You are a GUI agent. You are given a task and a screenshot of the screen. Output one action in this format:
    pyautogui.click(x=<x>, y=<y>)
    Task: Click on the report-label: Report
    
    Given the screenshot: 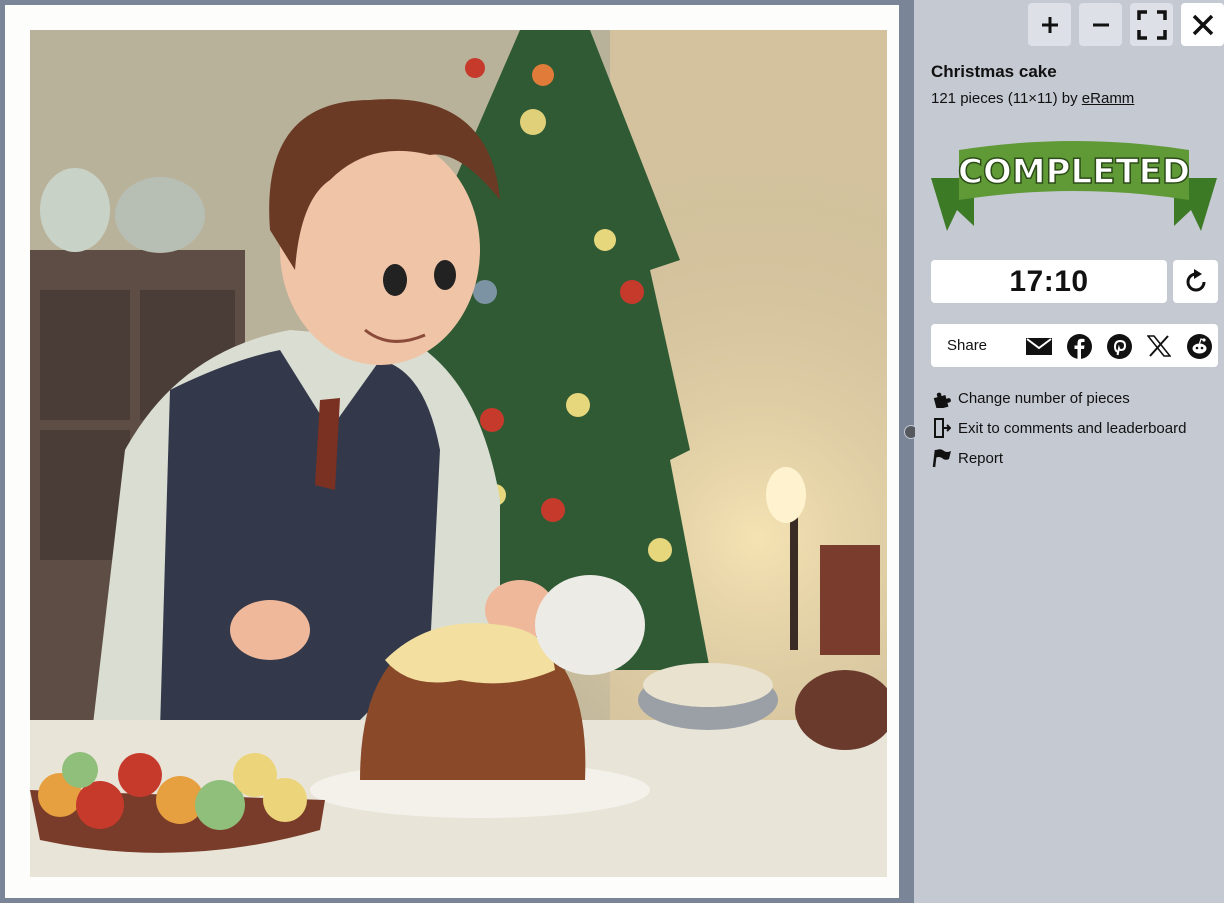 What is the action you would take?
    pyautogui.click(x=981, y=458)
    